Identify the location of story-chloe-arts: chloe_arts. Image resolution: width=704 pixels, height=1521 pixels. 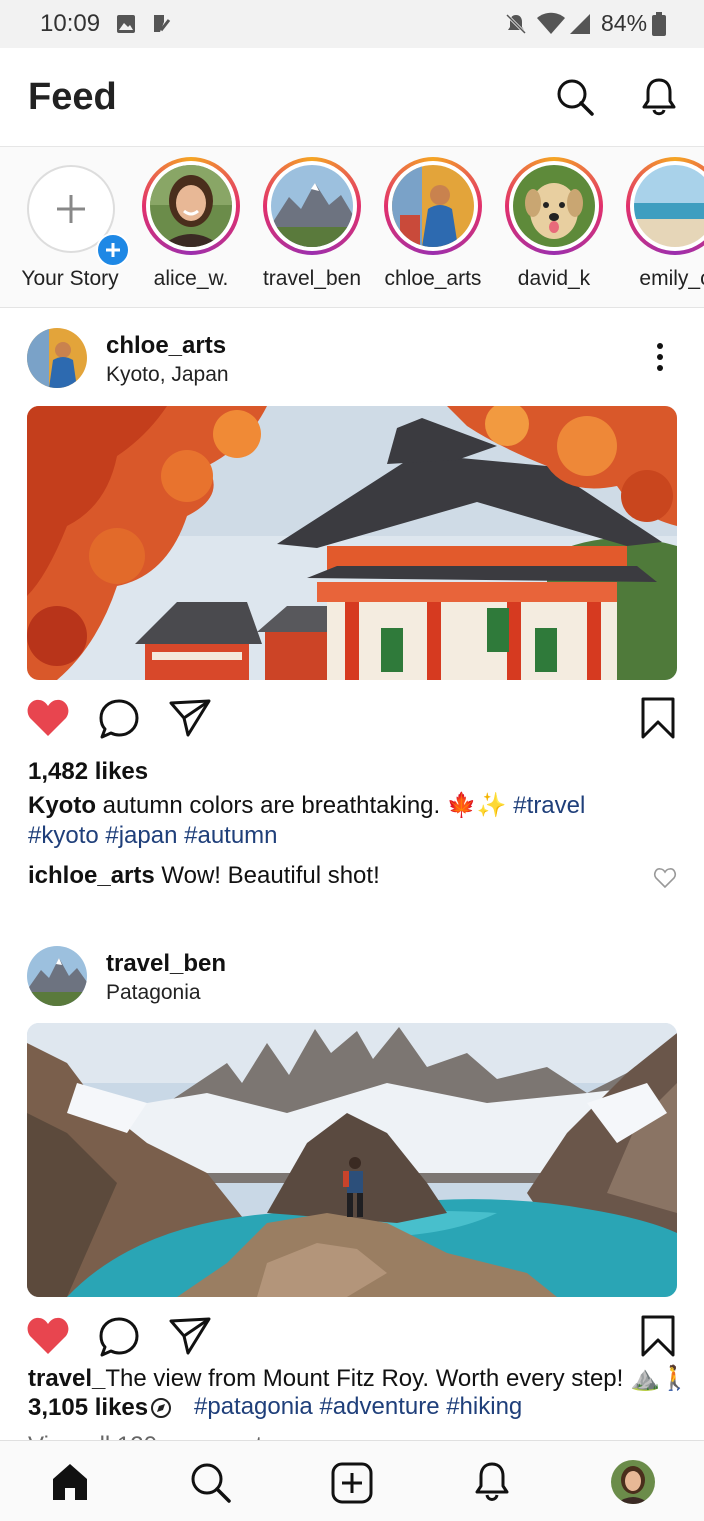
(433, 227).